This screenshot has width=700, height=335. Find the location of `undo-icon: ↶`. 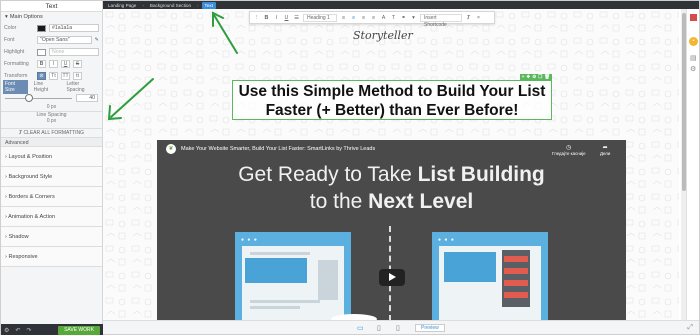

undo-icon: ↶ is located at coordinates (17, 330).